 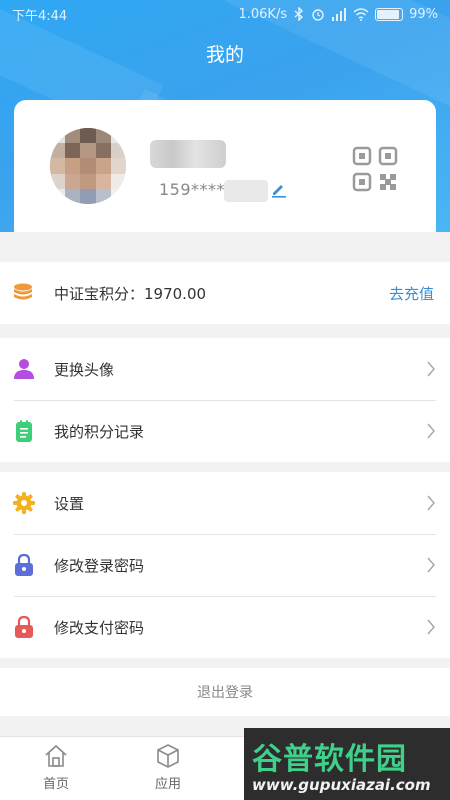 What do you see at coordinates (55, 784) in the screenshot?
I see `tab-label: 首页` at bounding box center [55, 784].